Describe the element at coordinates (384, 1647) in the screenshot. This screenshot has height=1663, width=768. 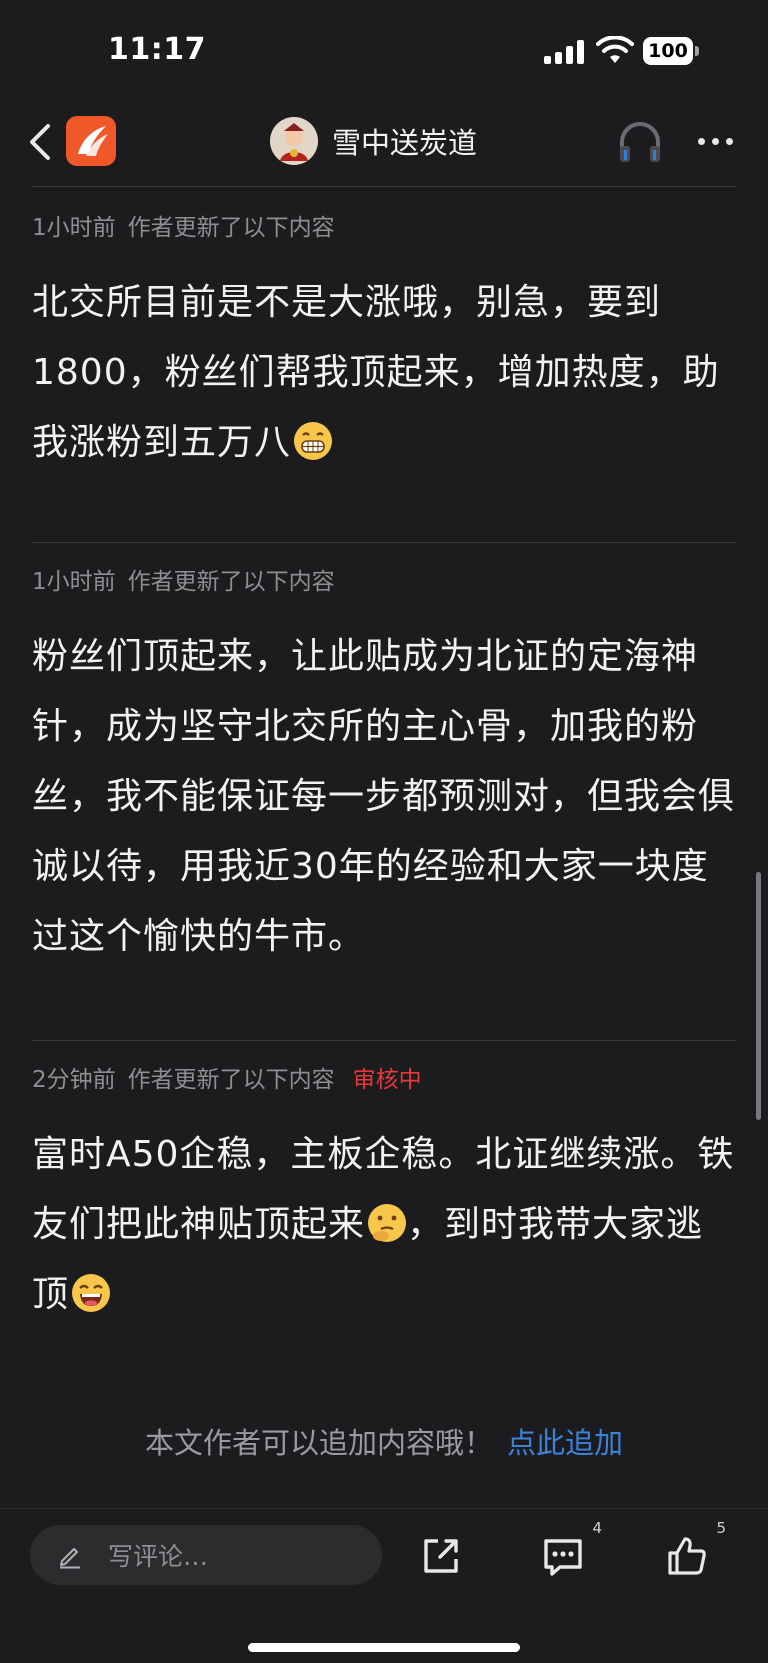
I see `home-indicator` at that location.